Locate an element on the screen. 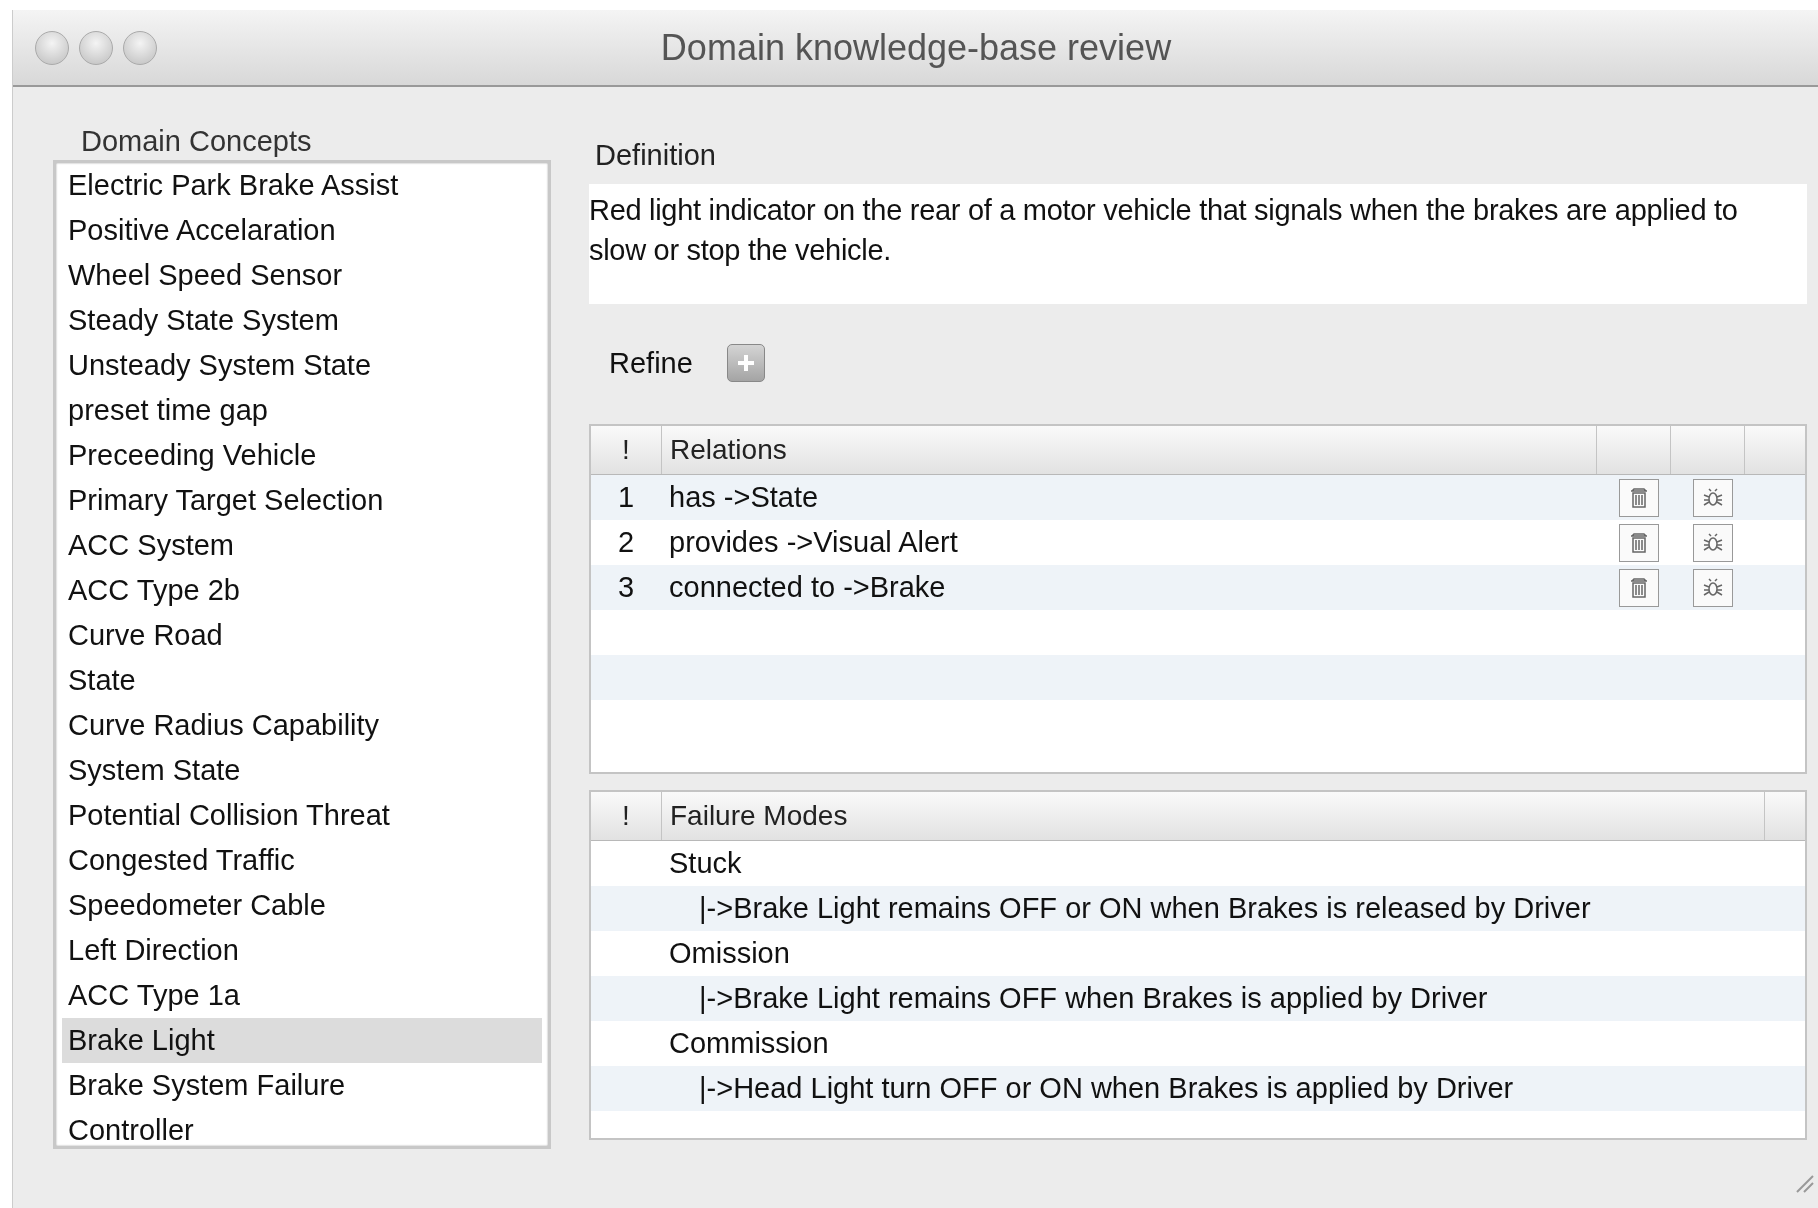  concept-item: Wheel Speed Sensor is located at coordinates (302, 275).